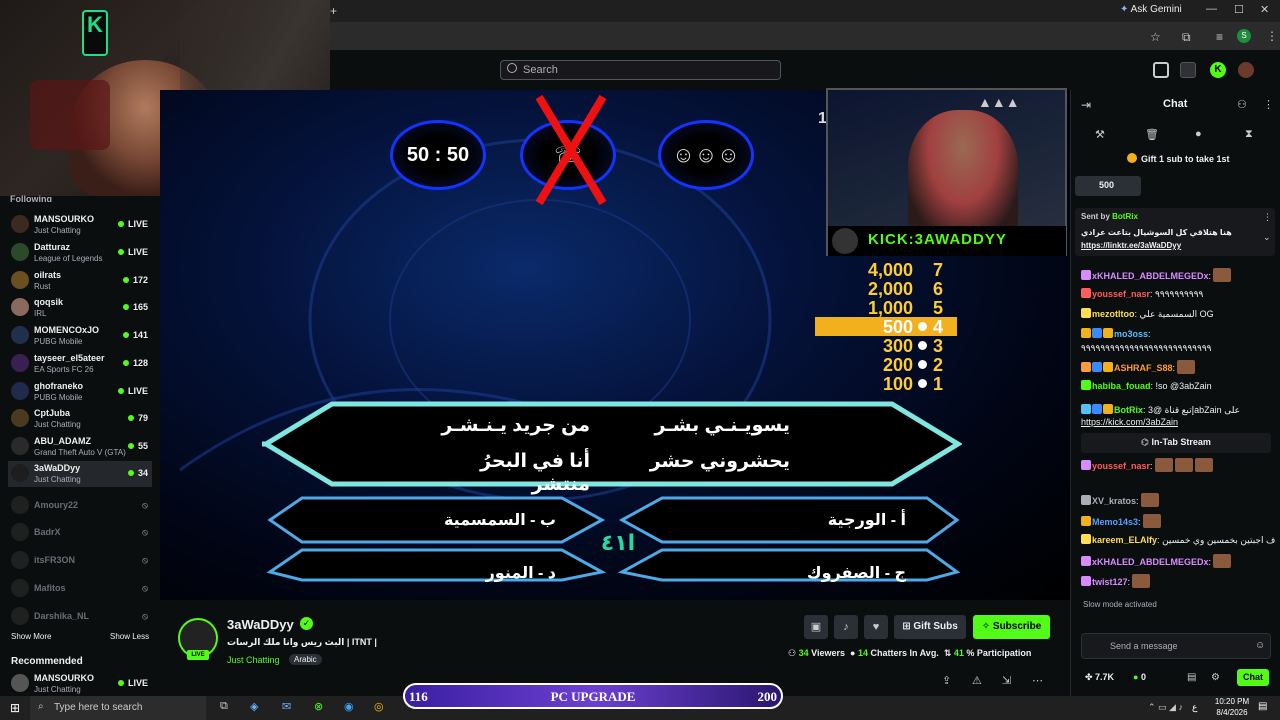  Describe the element at coordinates (1037, 680) in the screenshot. I see `more-icon: ⋯` at that location.